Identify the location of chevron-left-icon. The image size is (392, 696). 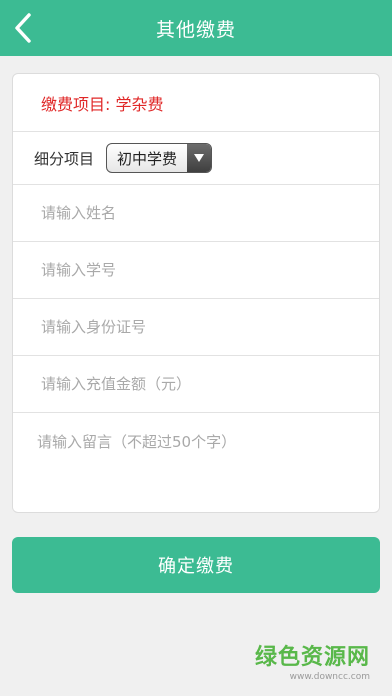
(23, 28).